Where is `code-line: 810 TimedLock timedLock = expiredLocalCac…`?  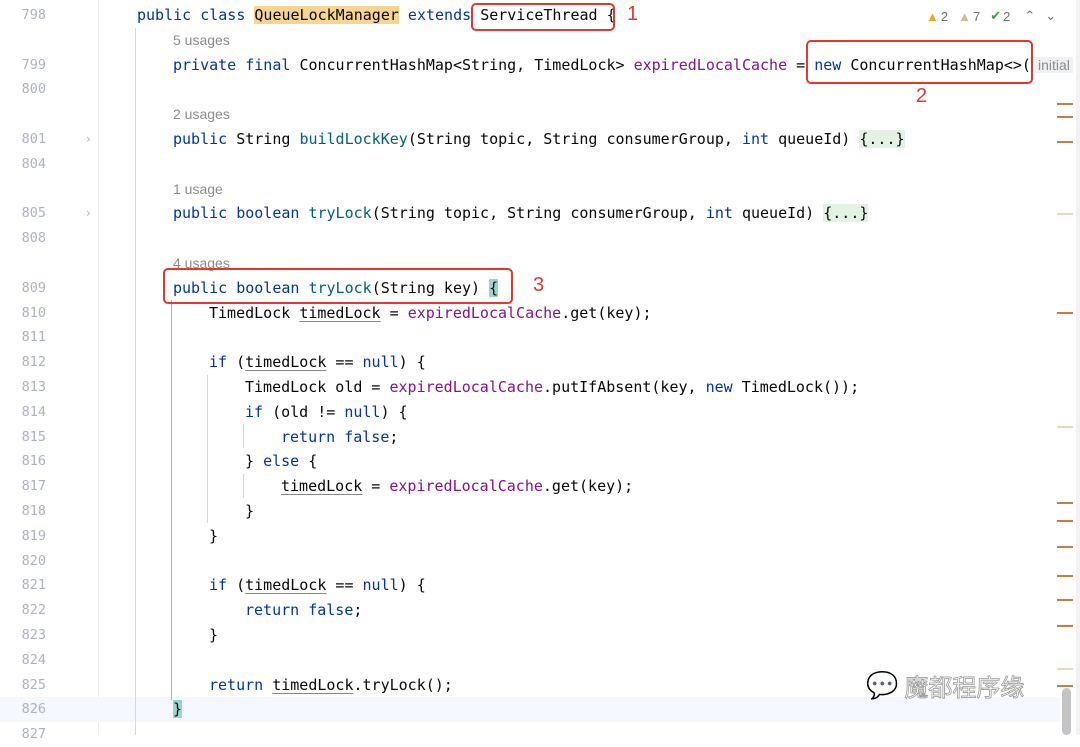
code-line: 810 TimedLock timedLock = expiredLocalCac… is located at coordinates (530, 313).